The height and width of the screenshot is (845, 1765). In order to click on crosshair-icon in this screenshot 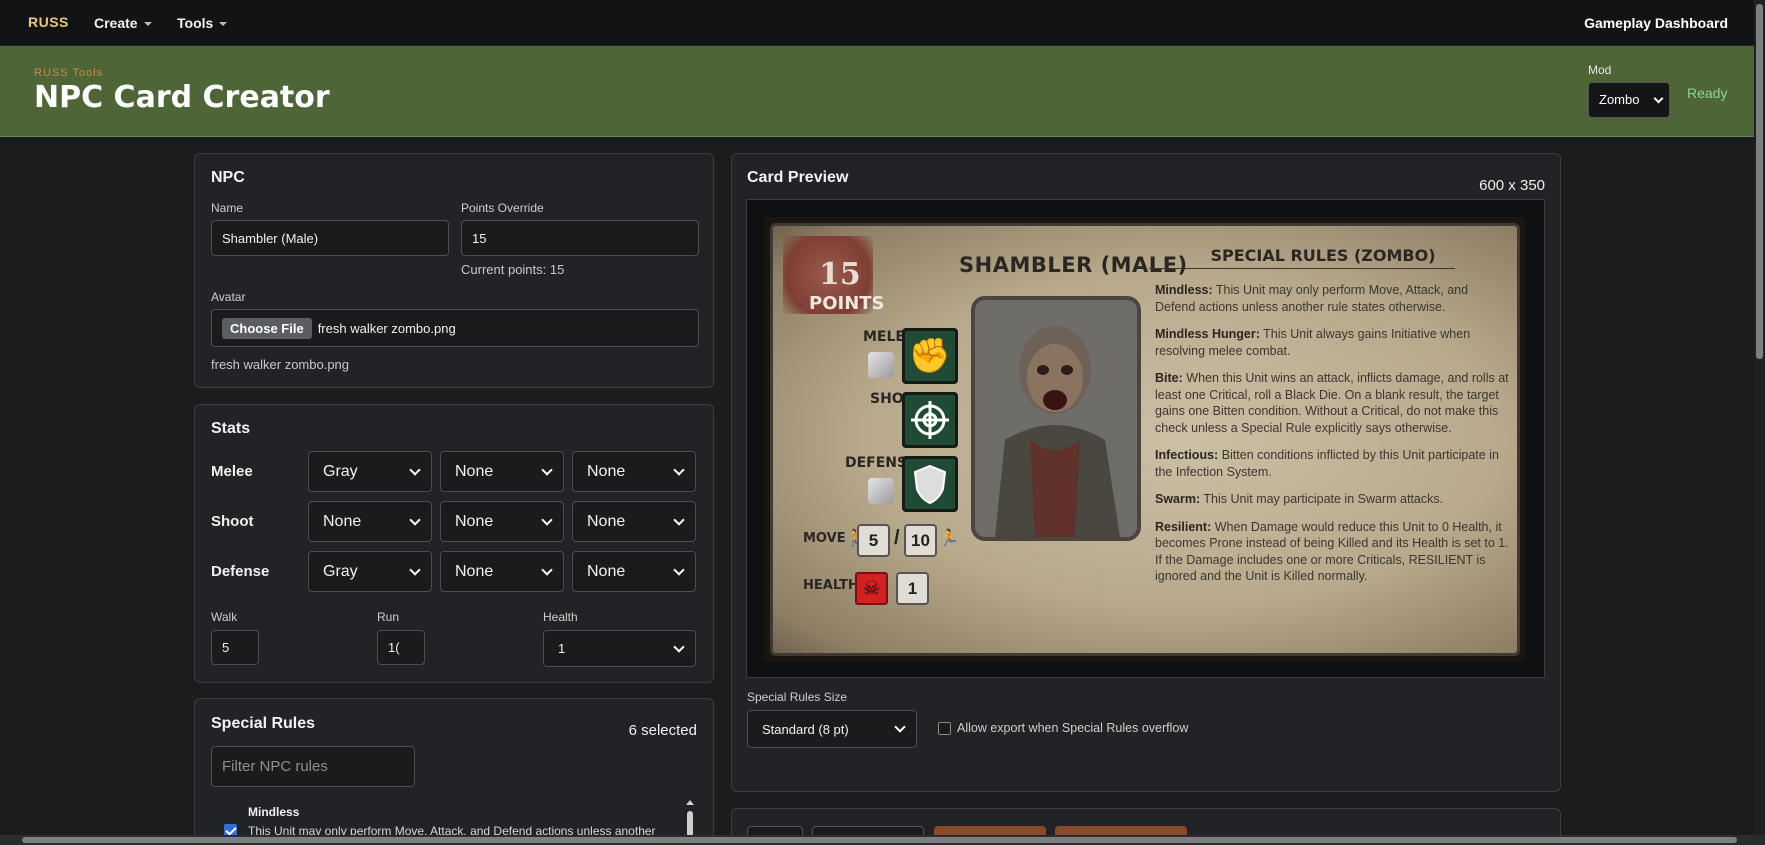, I will do `click(930, 420)`.